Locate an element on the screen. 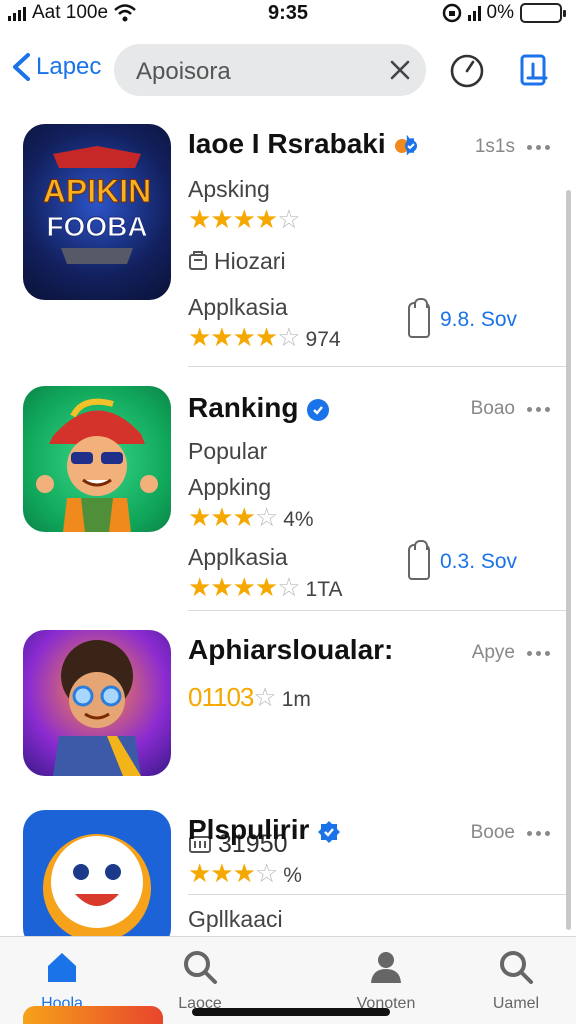 The height and width of the screenshot is (1024, 576). result-tag: Hiozari is located at coordinates (237, 261).